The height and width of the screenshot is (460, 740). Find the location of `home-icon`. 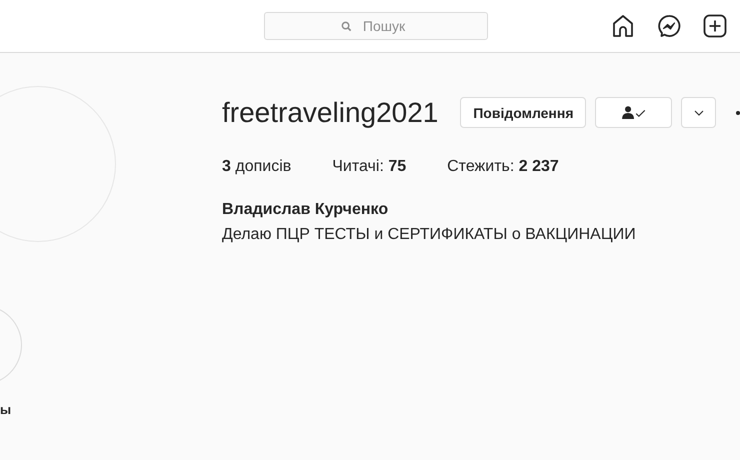

home-icon is located at coordinates (623, 26).